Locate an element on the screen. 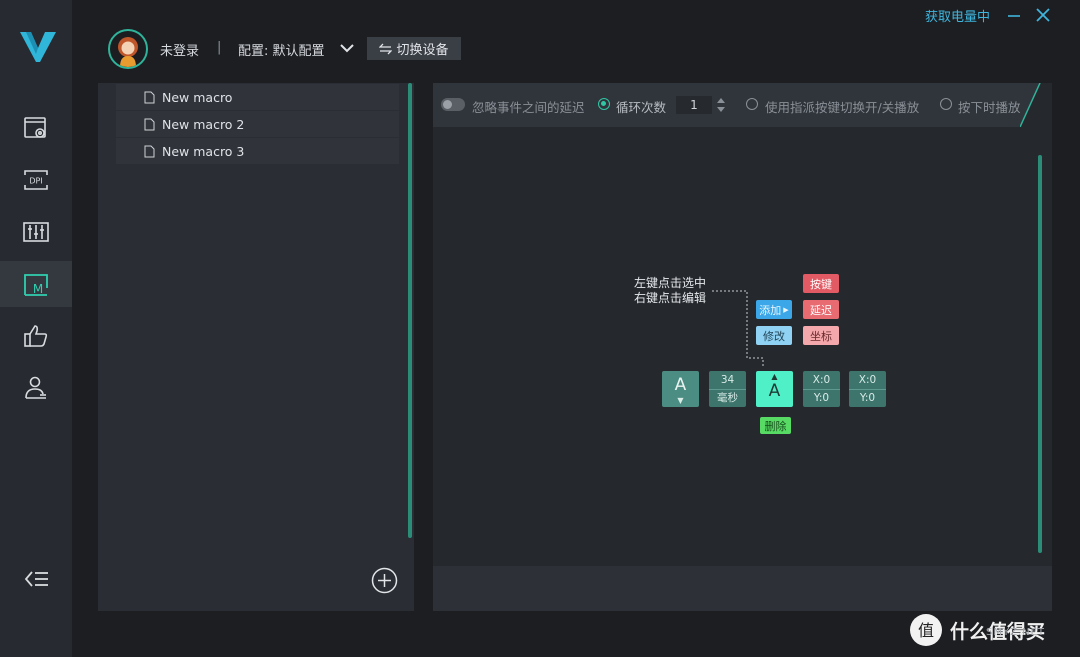 The width and height of the screenshot is (1080, 657). sidebar-item-dpi: DPI is located at coordinates (36, 180).